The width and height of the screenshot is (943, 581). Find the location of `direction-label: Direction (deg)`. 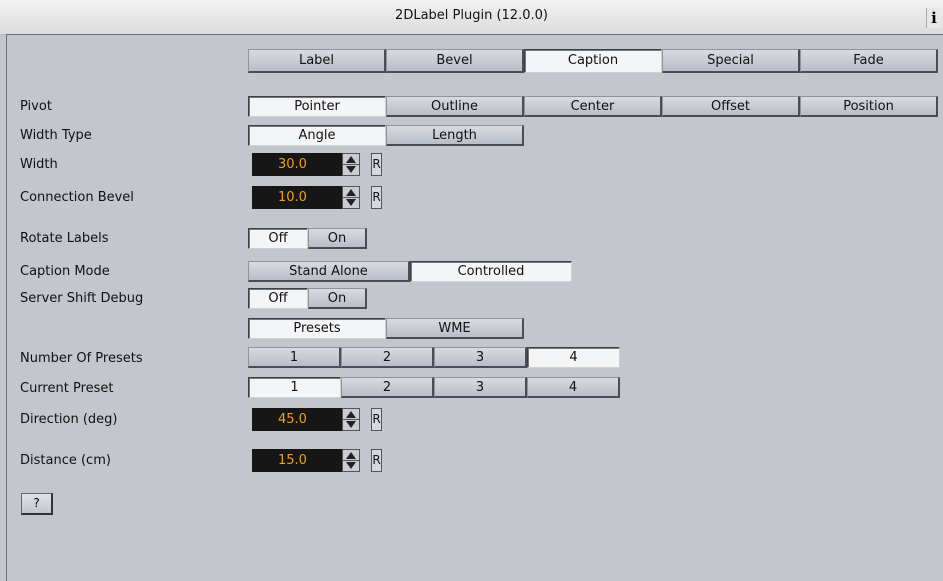

direction-label: Direction (deg) is located at coordinates (69, 419).